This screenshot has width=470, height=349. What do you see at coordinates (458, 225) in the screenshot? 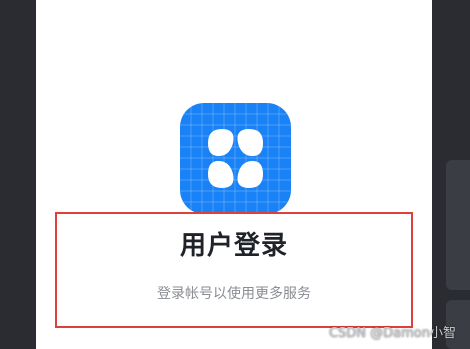
I see `side-panel-edge` at bounding box center [458, 225].